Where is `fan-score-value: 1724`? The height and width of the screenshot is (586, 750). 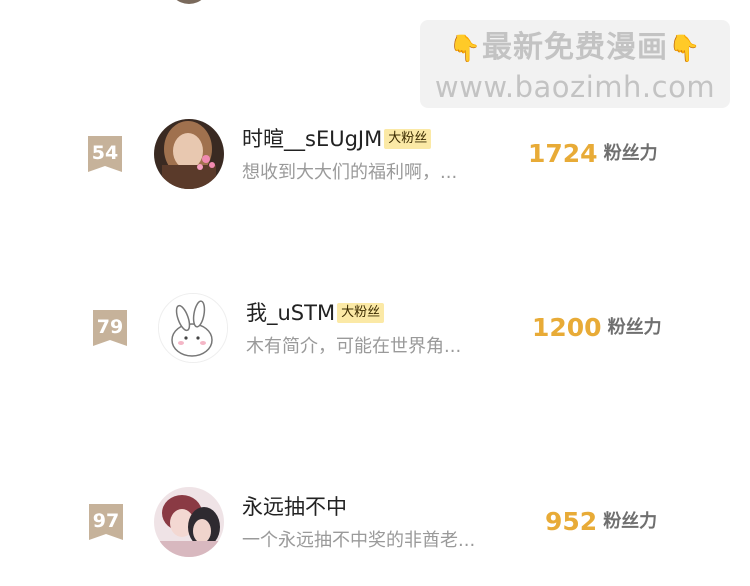 fan-score-value: 1724 is located at coordinates (563, 153).